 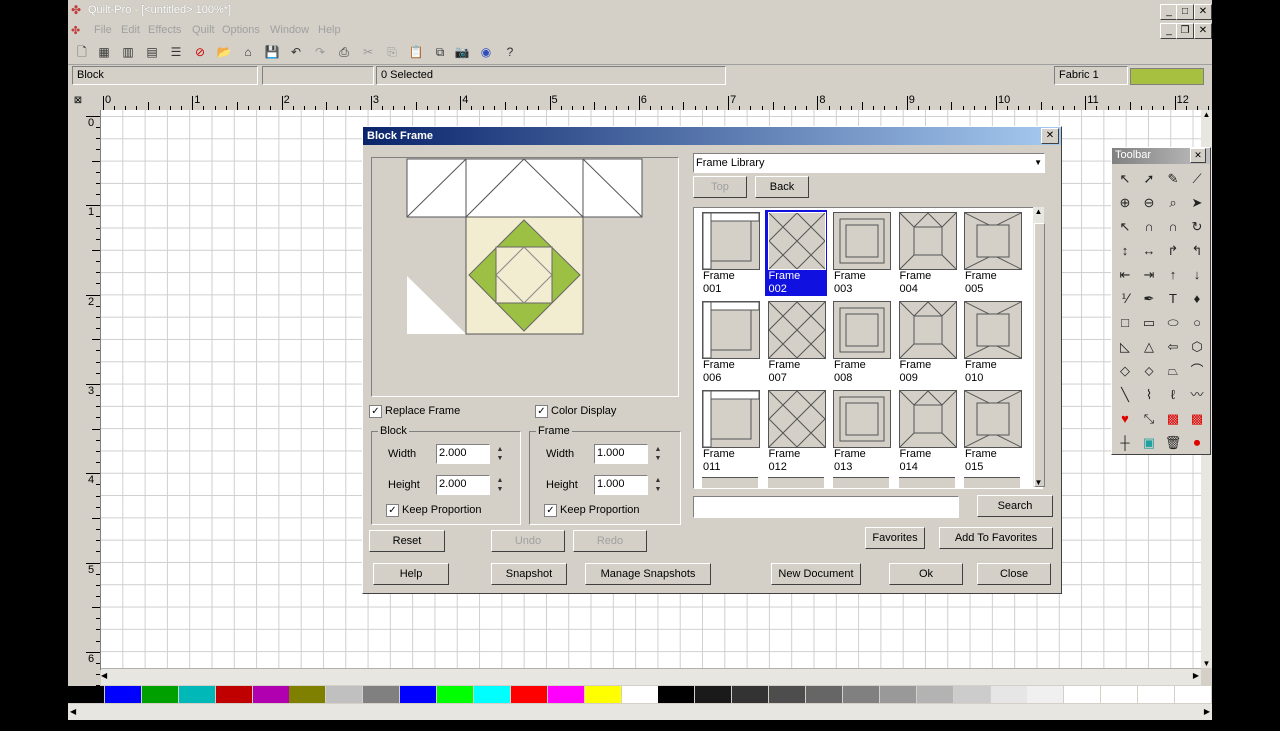 I want to click on zoom-out-icon: ⊖, so click(x=1149, y=203).